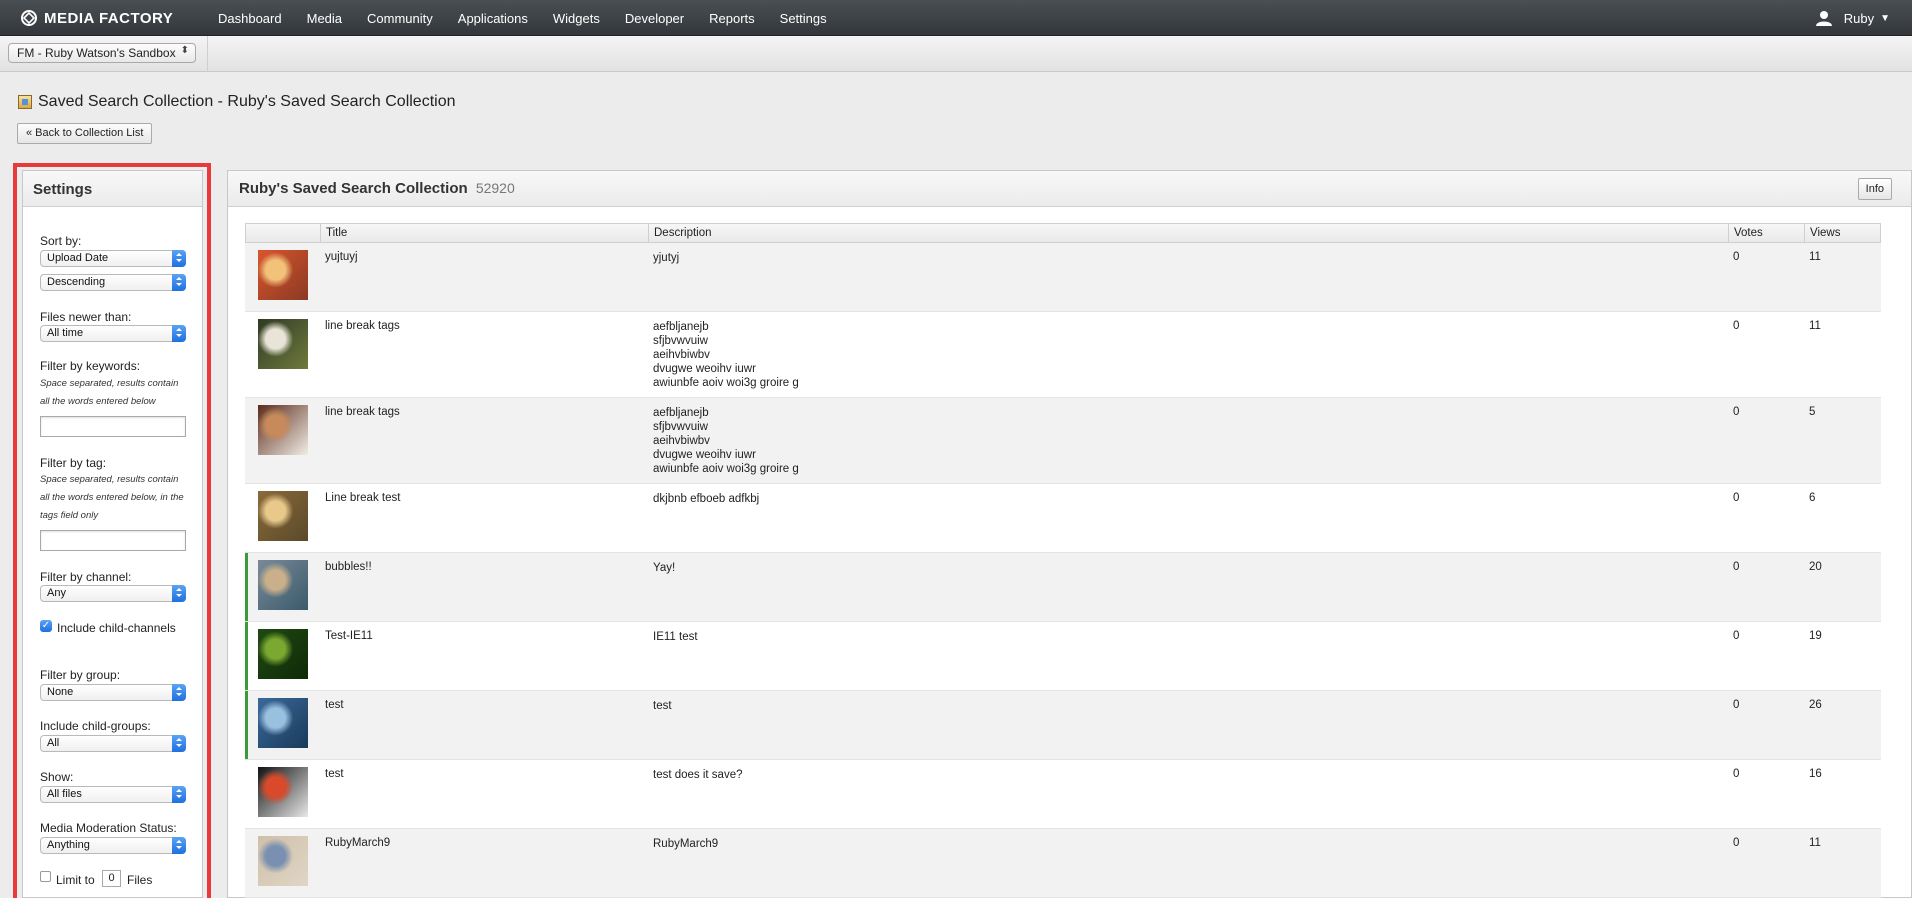 The image size is (1912, 898). Describe the element at coordinates (102, 53) in the screenshot. I see `account-select: FM - Ruby Watson's Sandbox ⬍` at that location.